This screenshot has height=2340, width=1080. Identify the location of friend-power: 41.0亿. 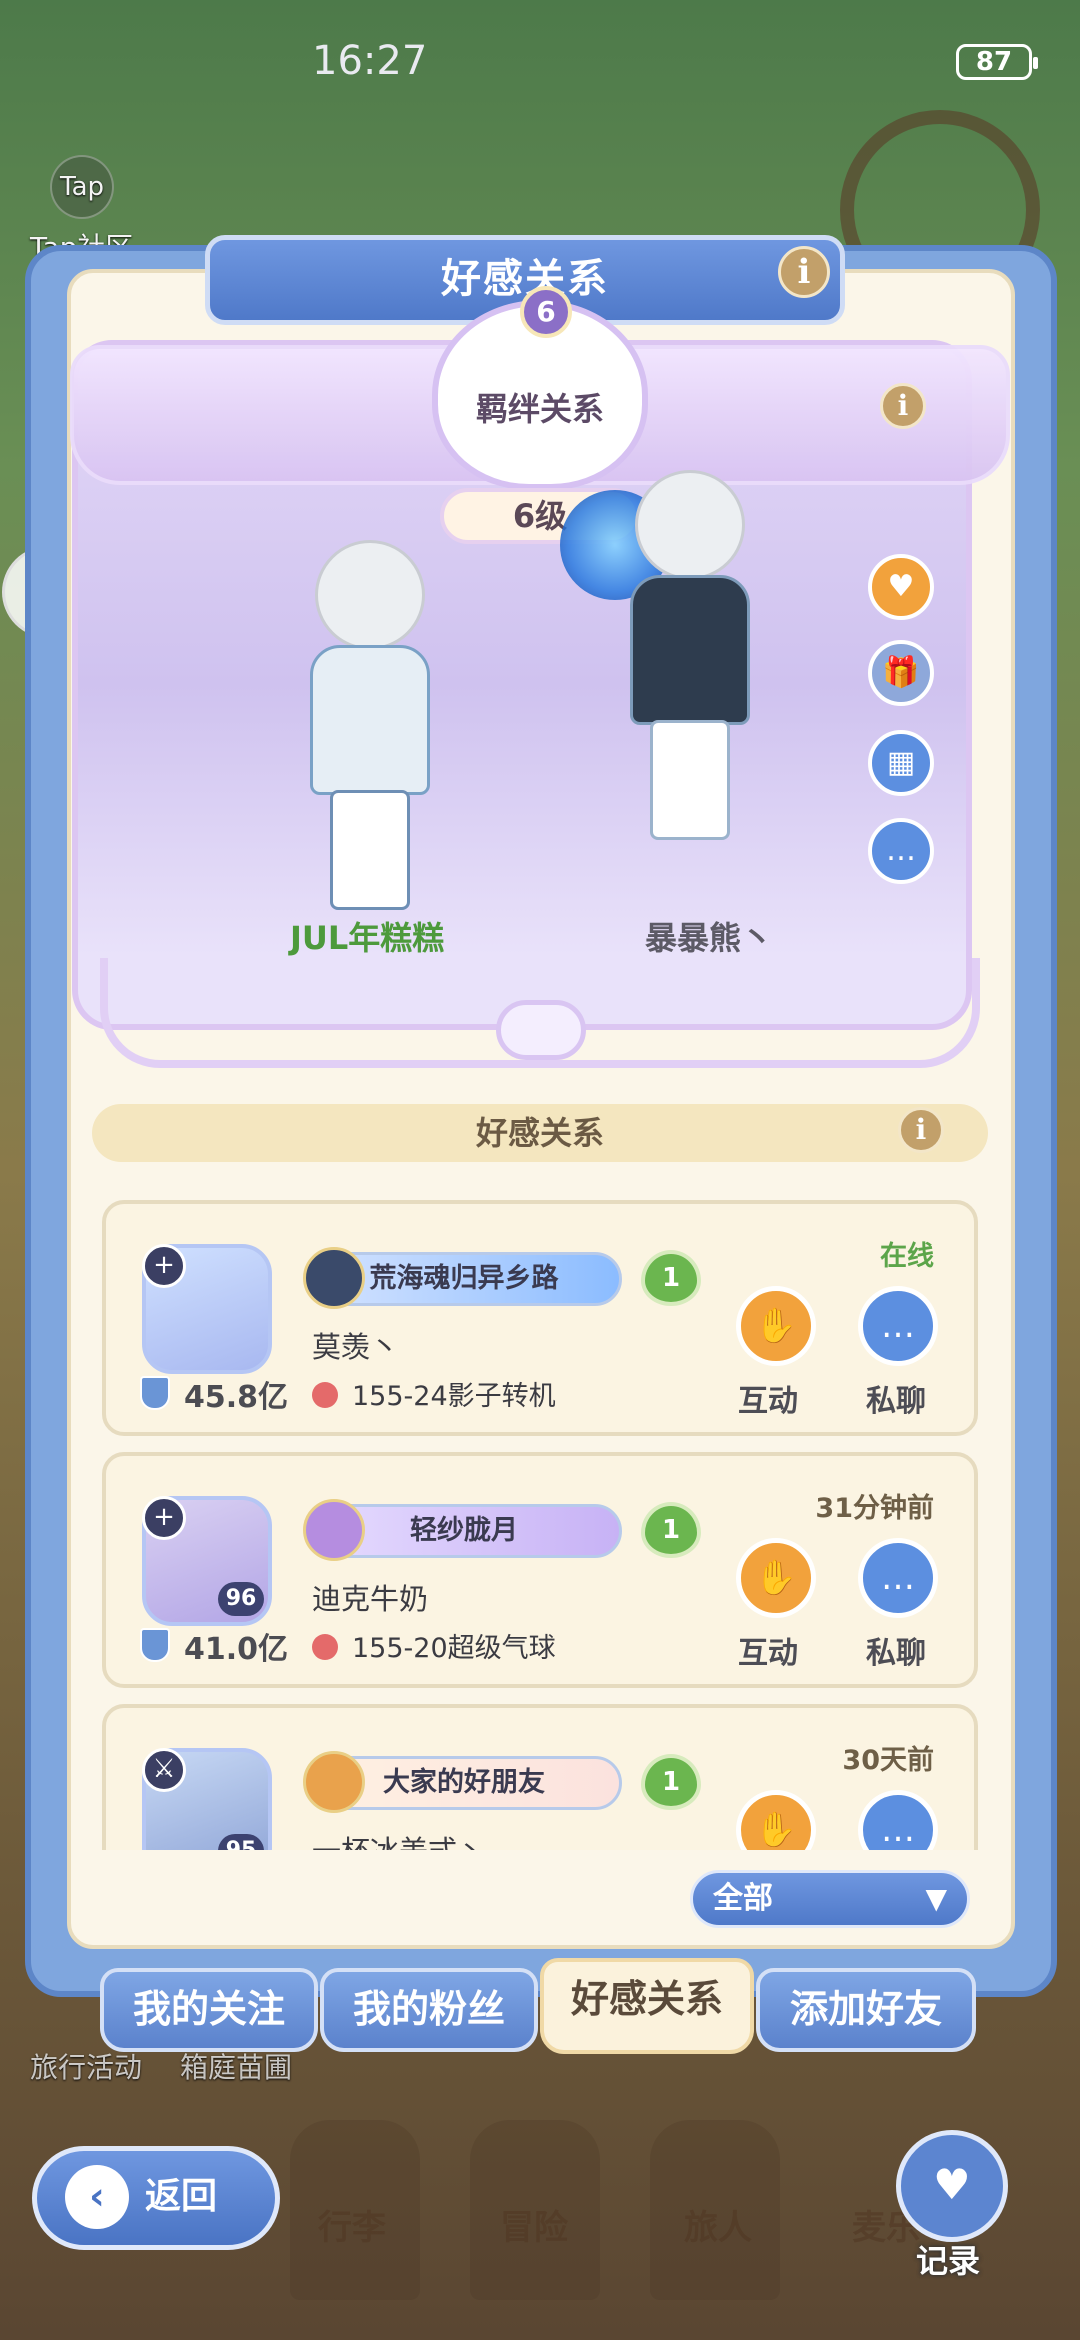
(236, 1649).